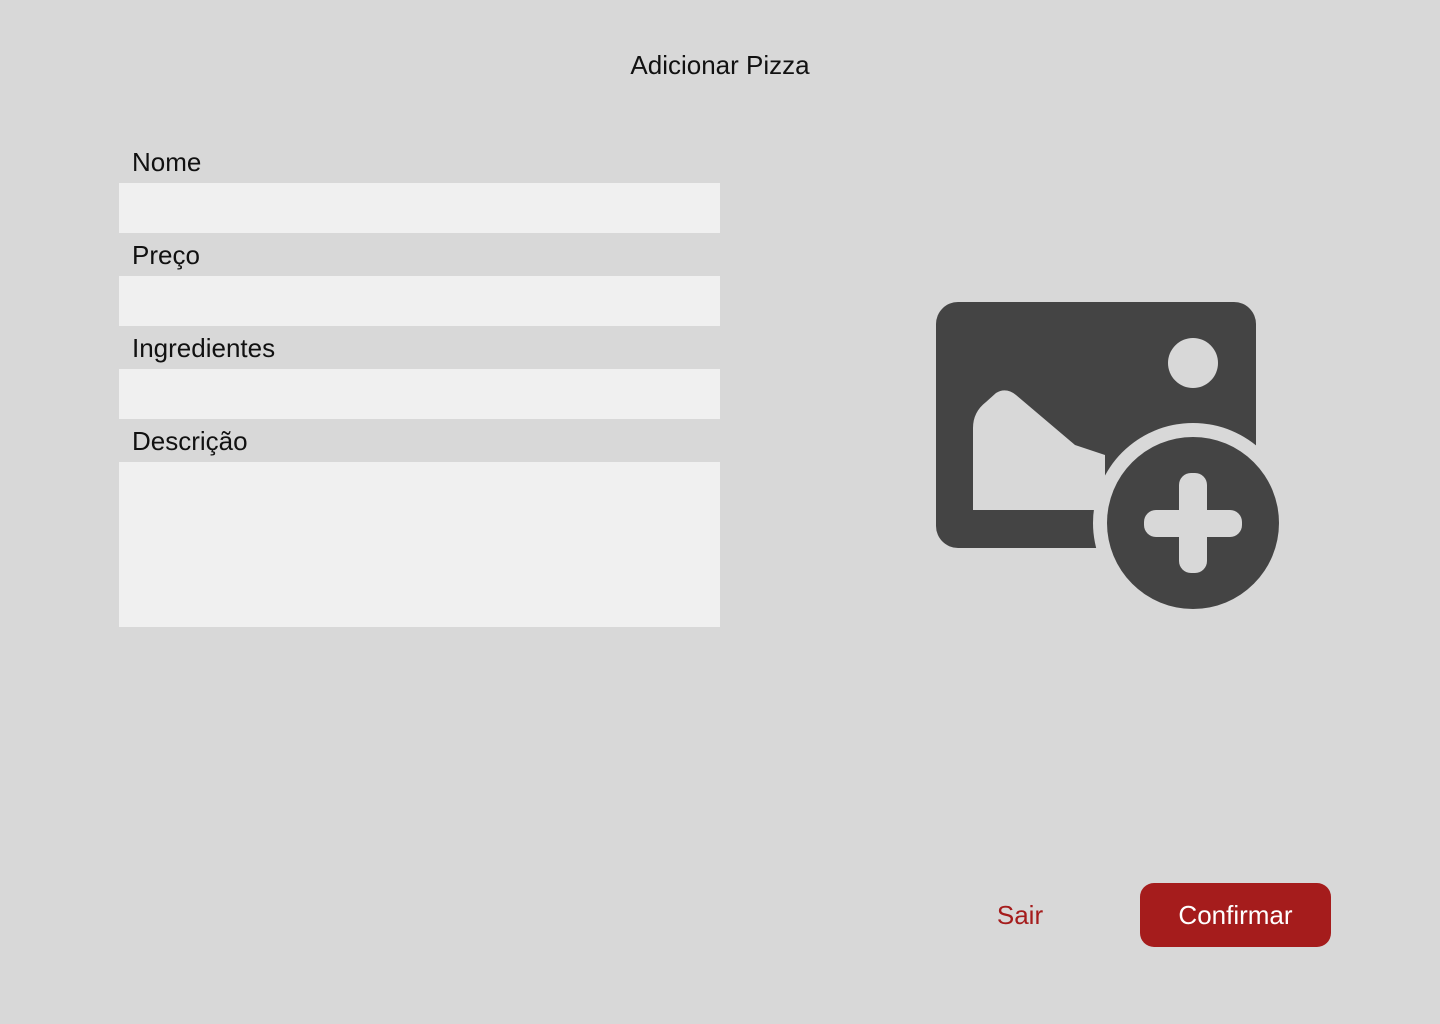  I want to click on ingredients-input, so click(419, 394).